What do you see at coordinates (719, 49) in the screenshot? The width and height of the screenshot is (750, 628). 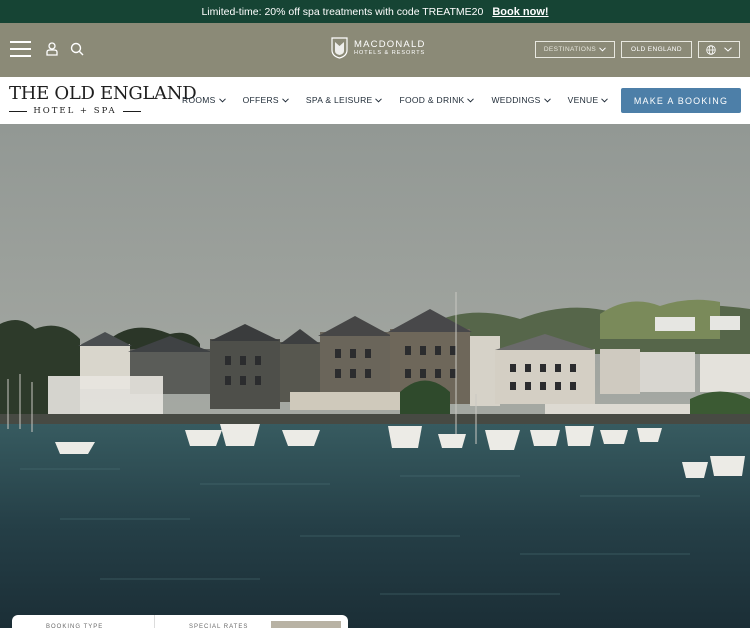 I see `language-selector` at bounding box center [719, 49].